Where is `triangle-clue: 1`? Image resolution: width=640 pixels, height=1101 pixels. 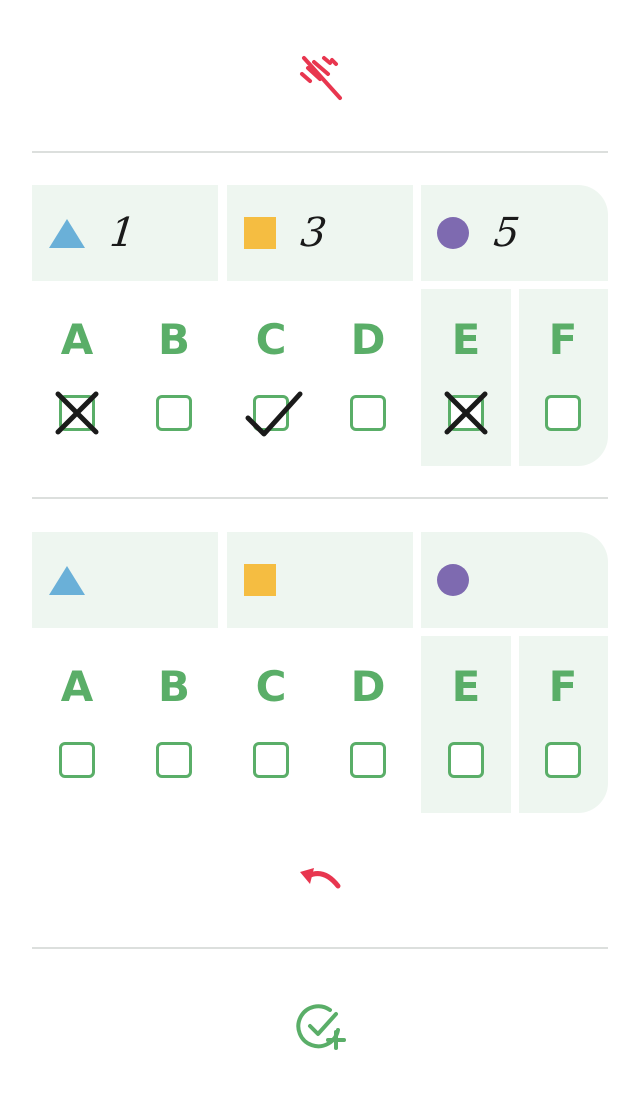 triangle-clue: 1 is located at coordinates (93, 233).